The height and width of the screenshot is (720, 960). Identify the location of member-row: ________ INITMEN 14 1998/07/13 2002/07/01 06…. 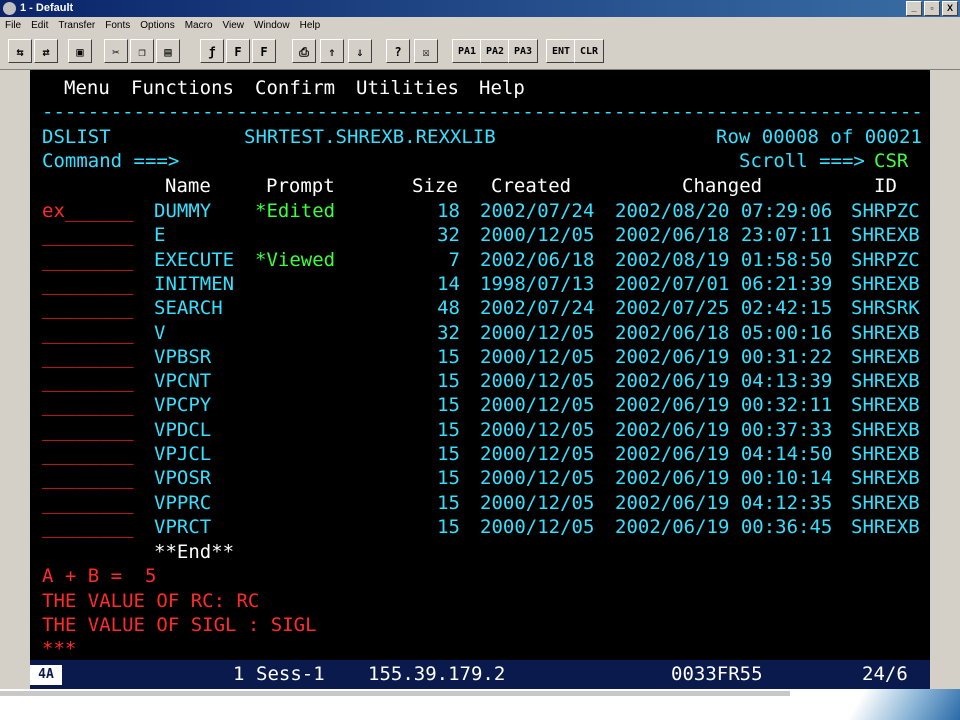
(480, 284).